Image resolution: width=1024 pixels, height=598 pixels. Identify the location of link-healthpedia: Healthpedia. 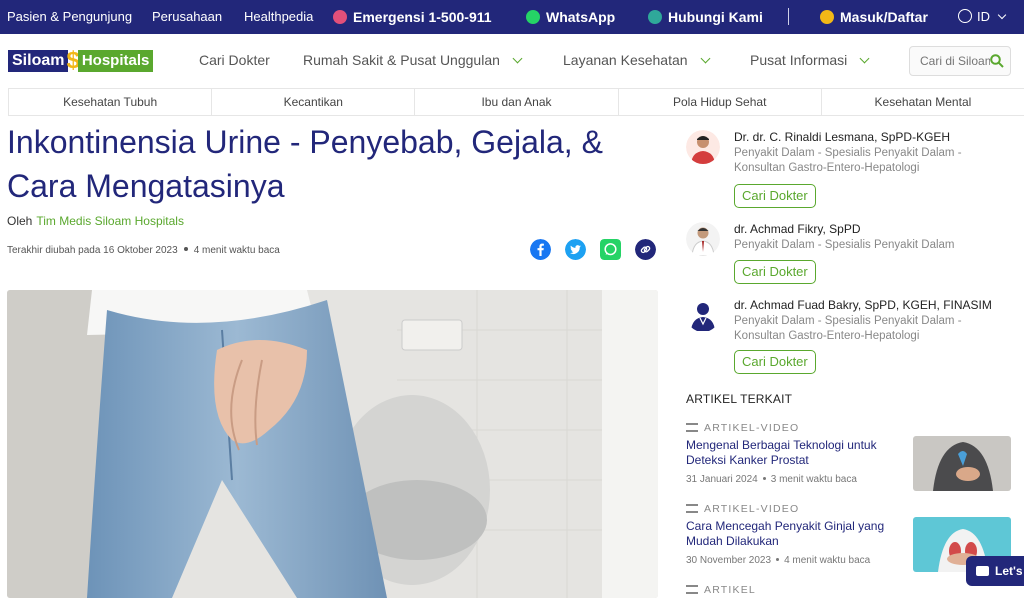
(278, 16).